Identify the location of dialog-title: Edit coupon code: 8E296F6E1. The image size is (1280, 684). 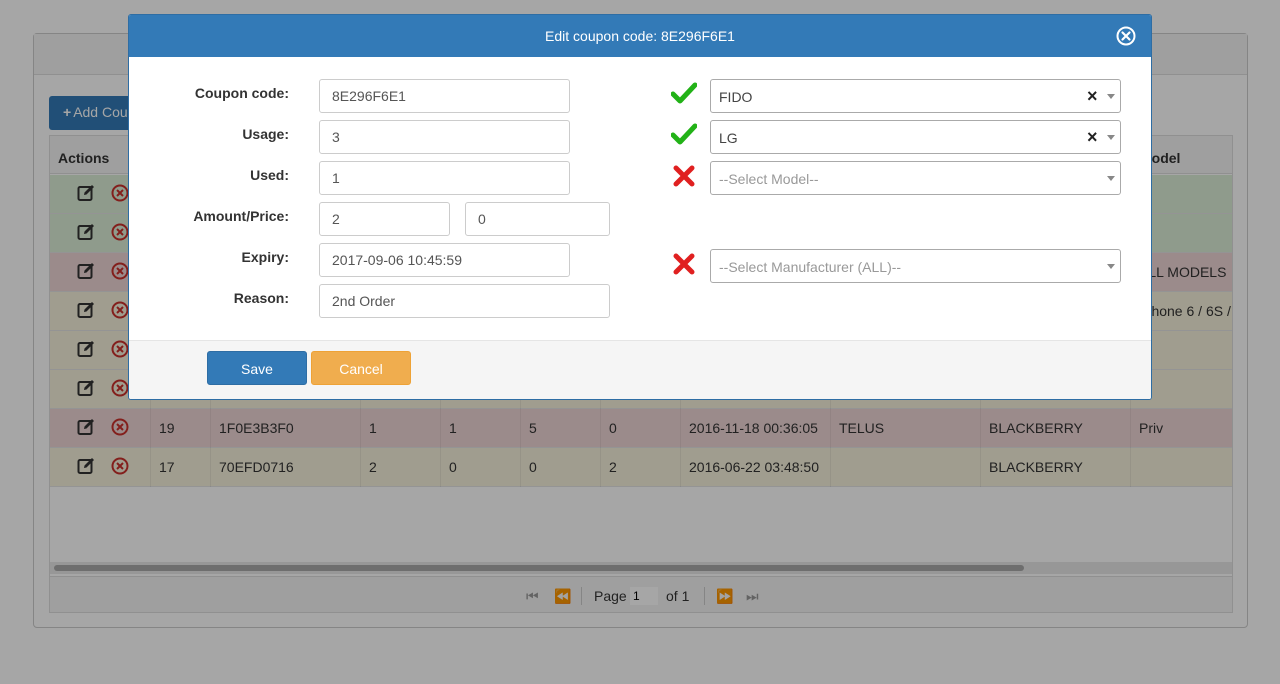
(640, 36).